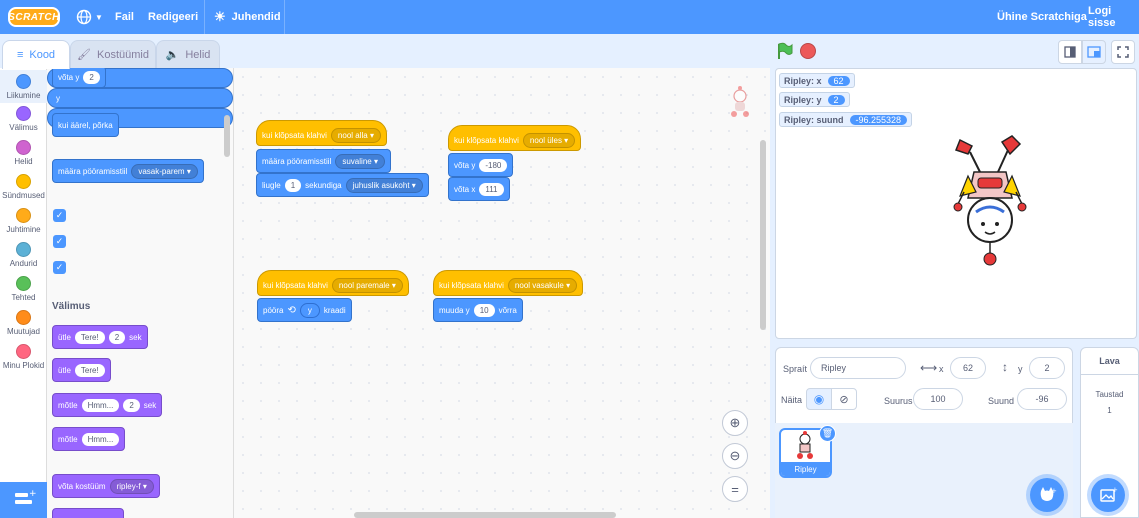 Image resolution: width=1139 pixels, height=518 pixels. What do you see at coordinates (23, 323) in the screenshot?
I see `category-variables: Muutujad` at bounding box center [23, 323].